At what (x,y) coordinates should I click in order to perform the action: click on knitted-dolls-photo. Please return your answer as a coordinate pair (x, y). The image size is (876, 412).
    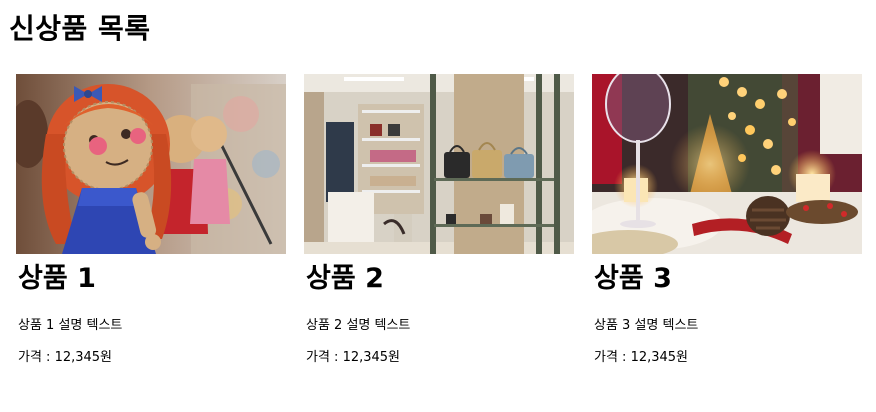
    Looking at the image, I should click on (151, 164).